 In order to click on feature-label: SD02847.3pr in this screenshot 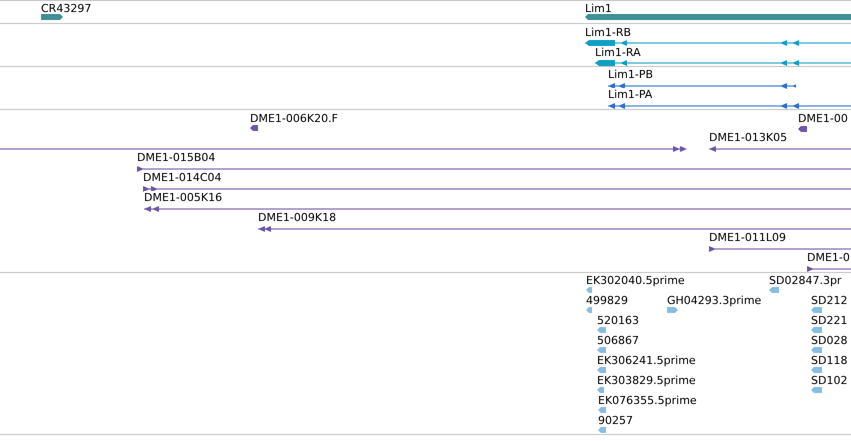, I will do `click(805, 281)`.